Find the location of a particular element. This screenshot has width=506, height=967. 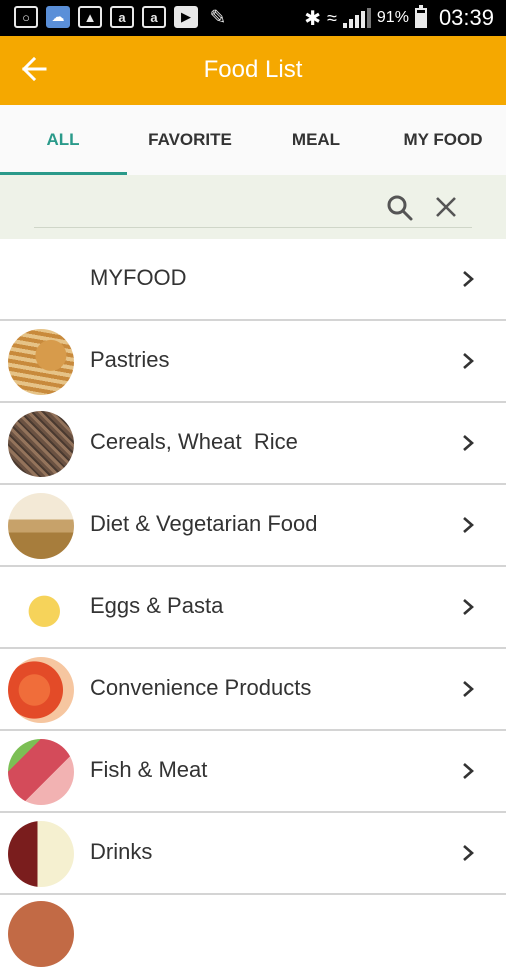

list-item-diet: Diet & Vegetarian Food is located at coordinates (253, 526).